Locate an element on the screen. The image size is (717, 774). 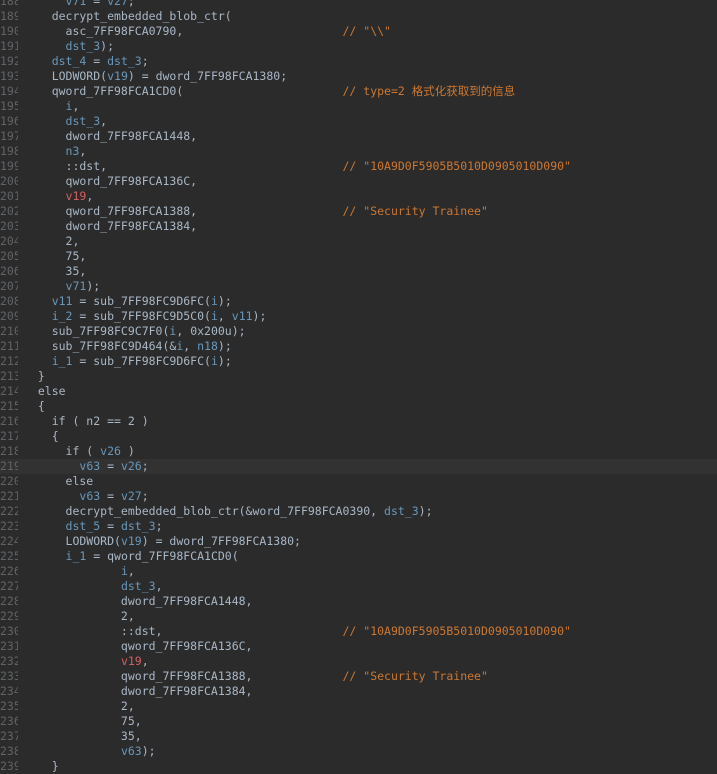
code-text: ::dst, // "10A9D0F5905B5010D0905010D090" is located at coordinates (297, 166).